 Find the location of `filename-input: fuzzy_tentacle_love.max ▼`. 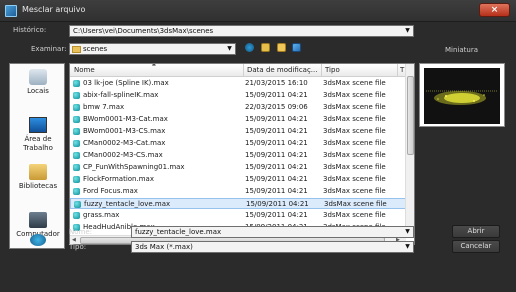

filename-input: fuzzy_tentacle_love.max ▼ is located at coordinates (272, 232).